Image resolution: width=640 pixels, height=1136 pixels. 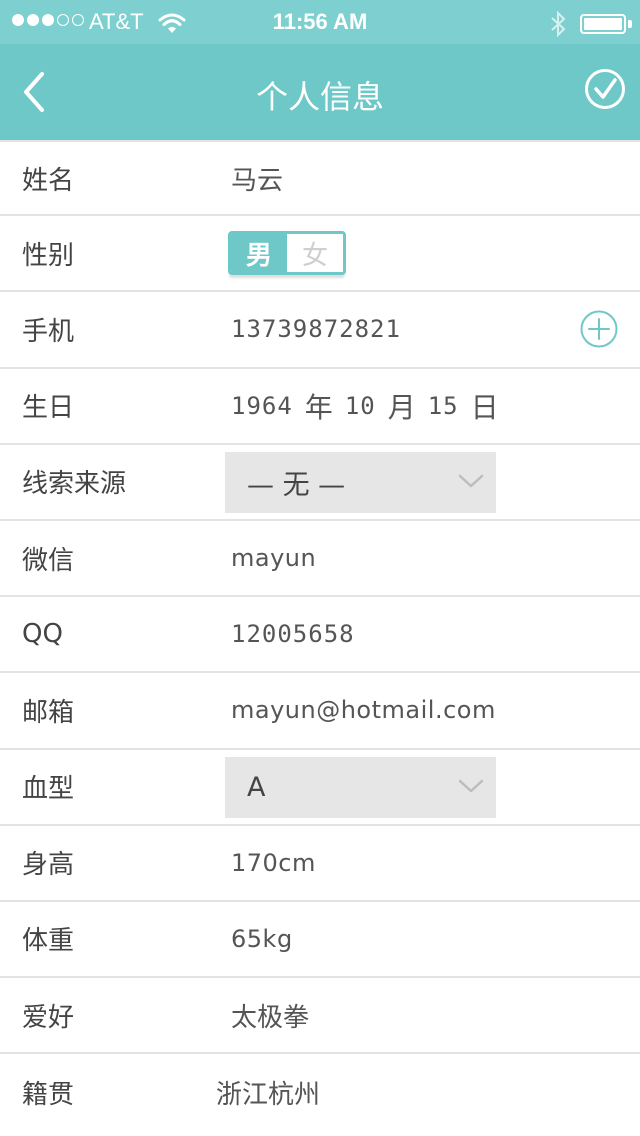 What do you see at coordinates (48, 331) in the screenshot?
I see `phone-label: 手机` at bounding box center [48, 331].